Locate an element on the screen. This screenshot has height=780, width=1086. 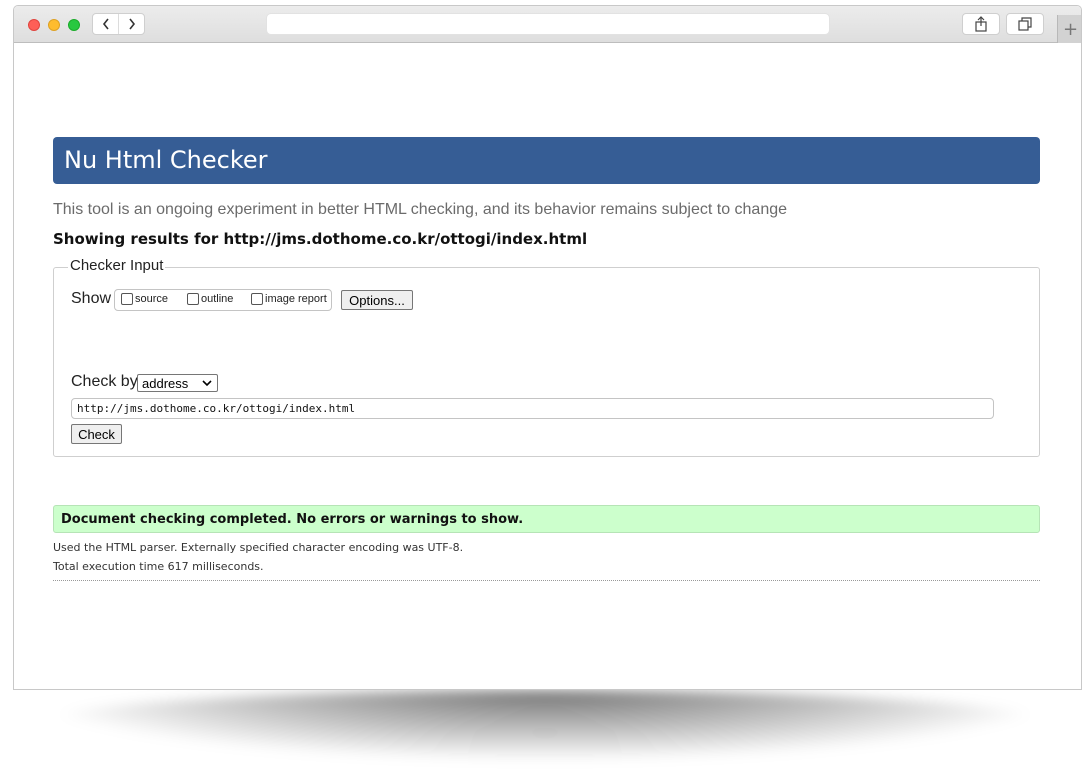
tabs-overview-icon is located at coordinates (1025, 24).